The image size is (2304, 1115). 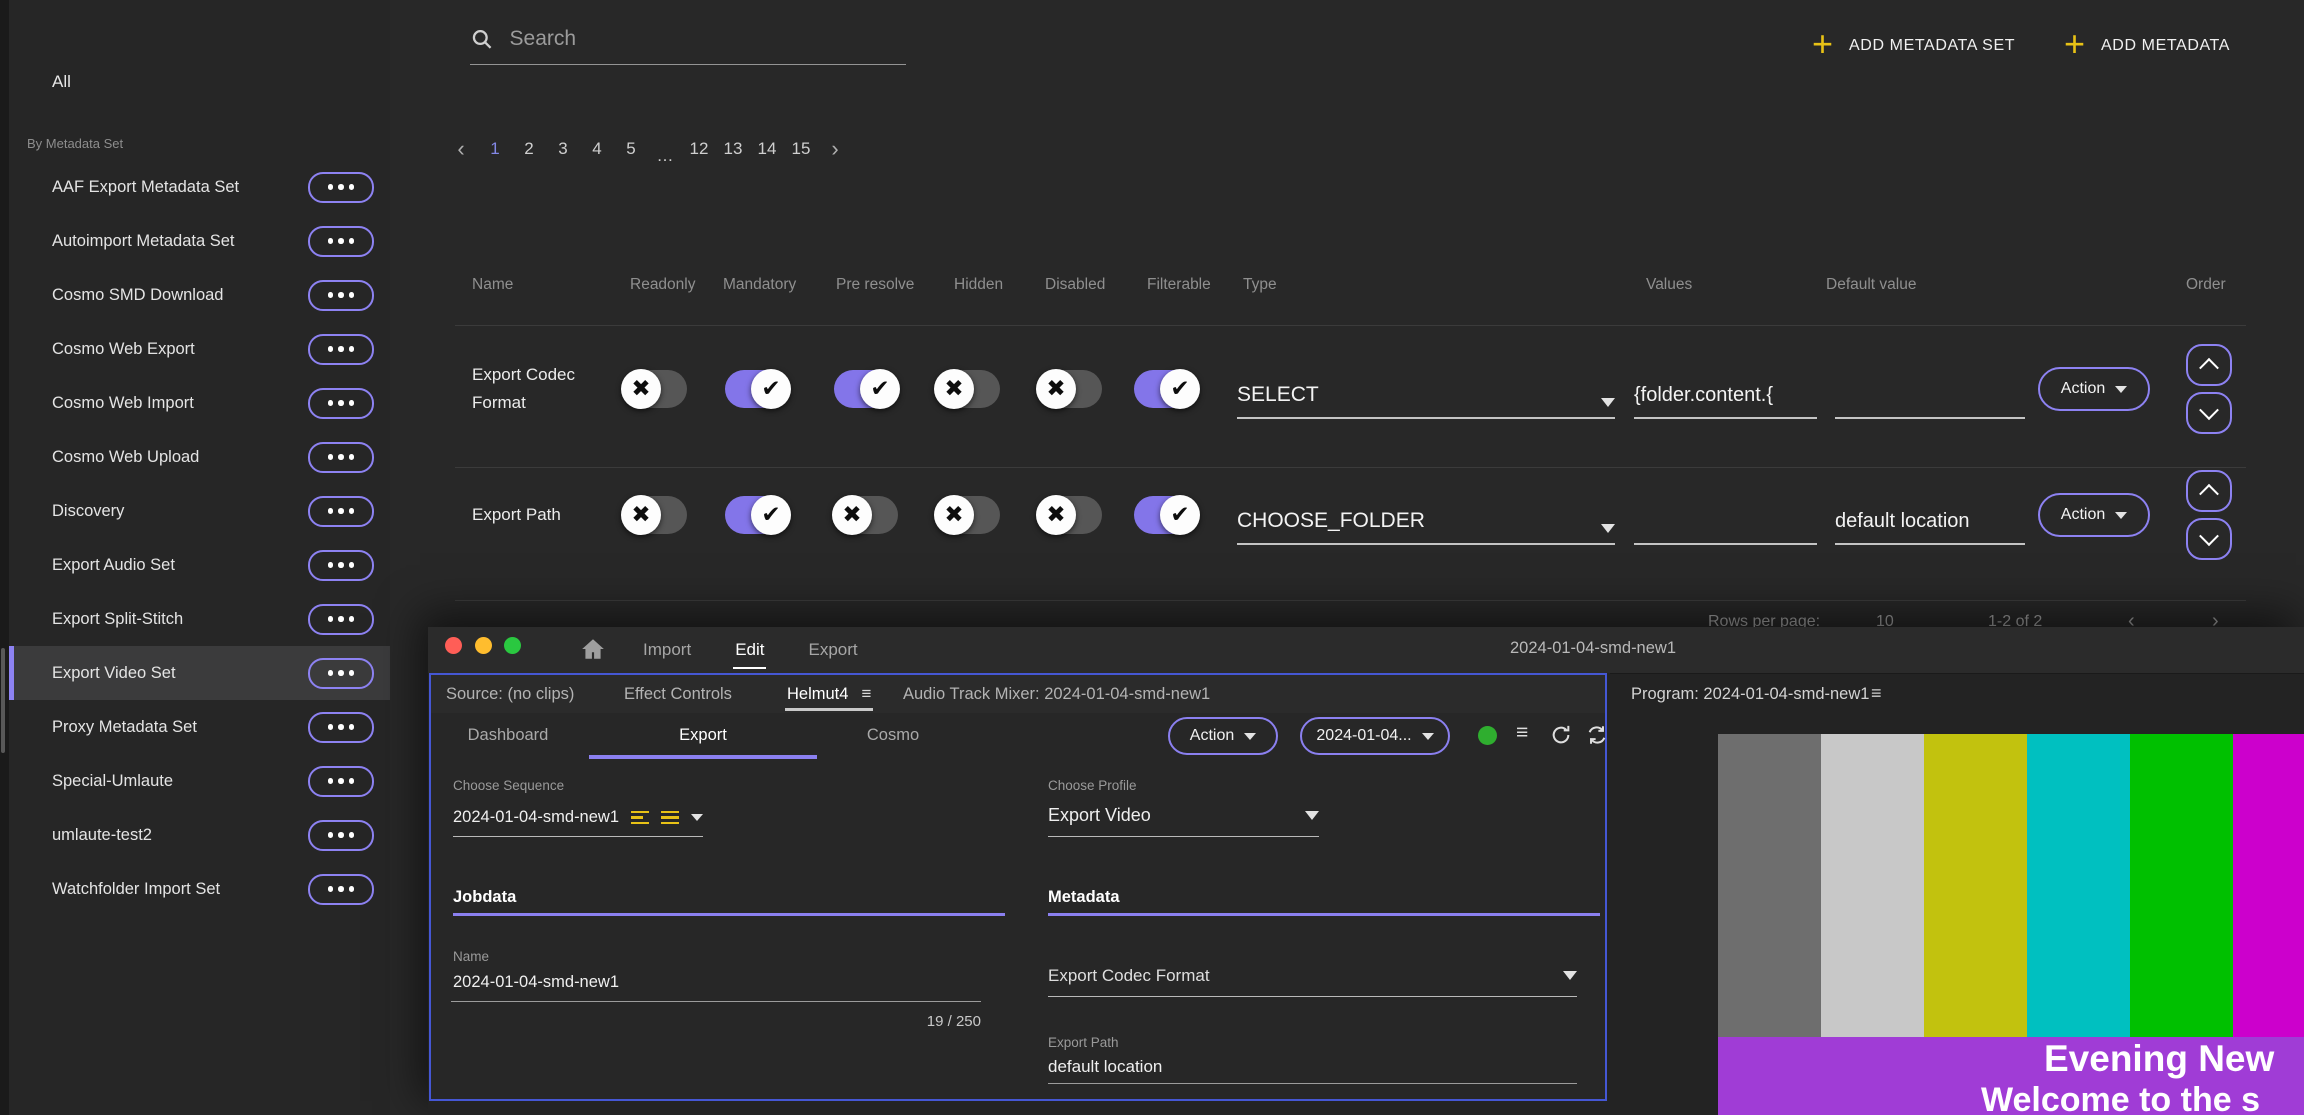 What do you see at coordinates (508, 735) in the screenshot?
I see `helmut-tab-dashboard: Dashboard` at bounding box center [508, 735].